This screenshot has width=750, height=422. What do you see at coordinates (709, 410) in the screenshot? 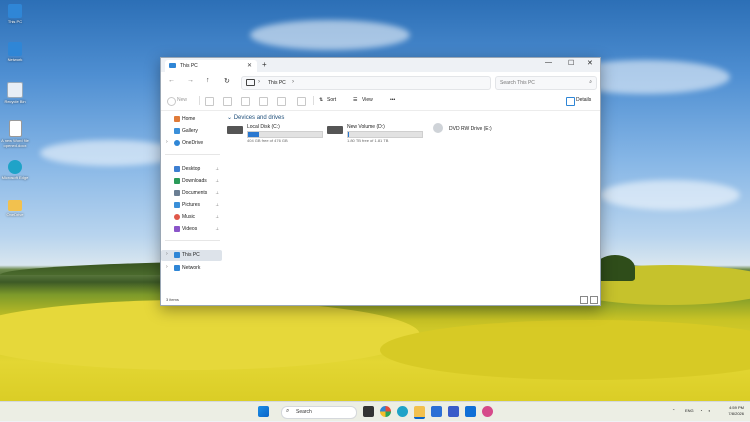
I see `volume-icon: ◖` at bounding box center [709, 410].